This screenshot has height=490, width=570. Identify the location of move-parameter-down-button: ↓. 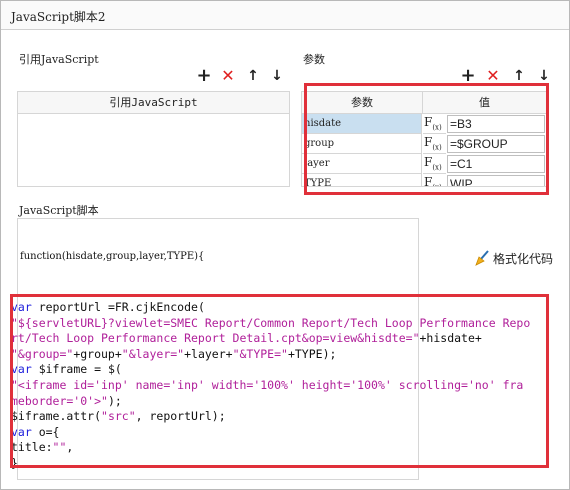
(544, 76).